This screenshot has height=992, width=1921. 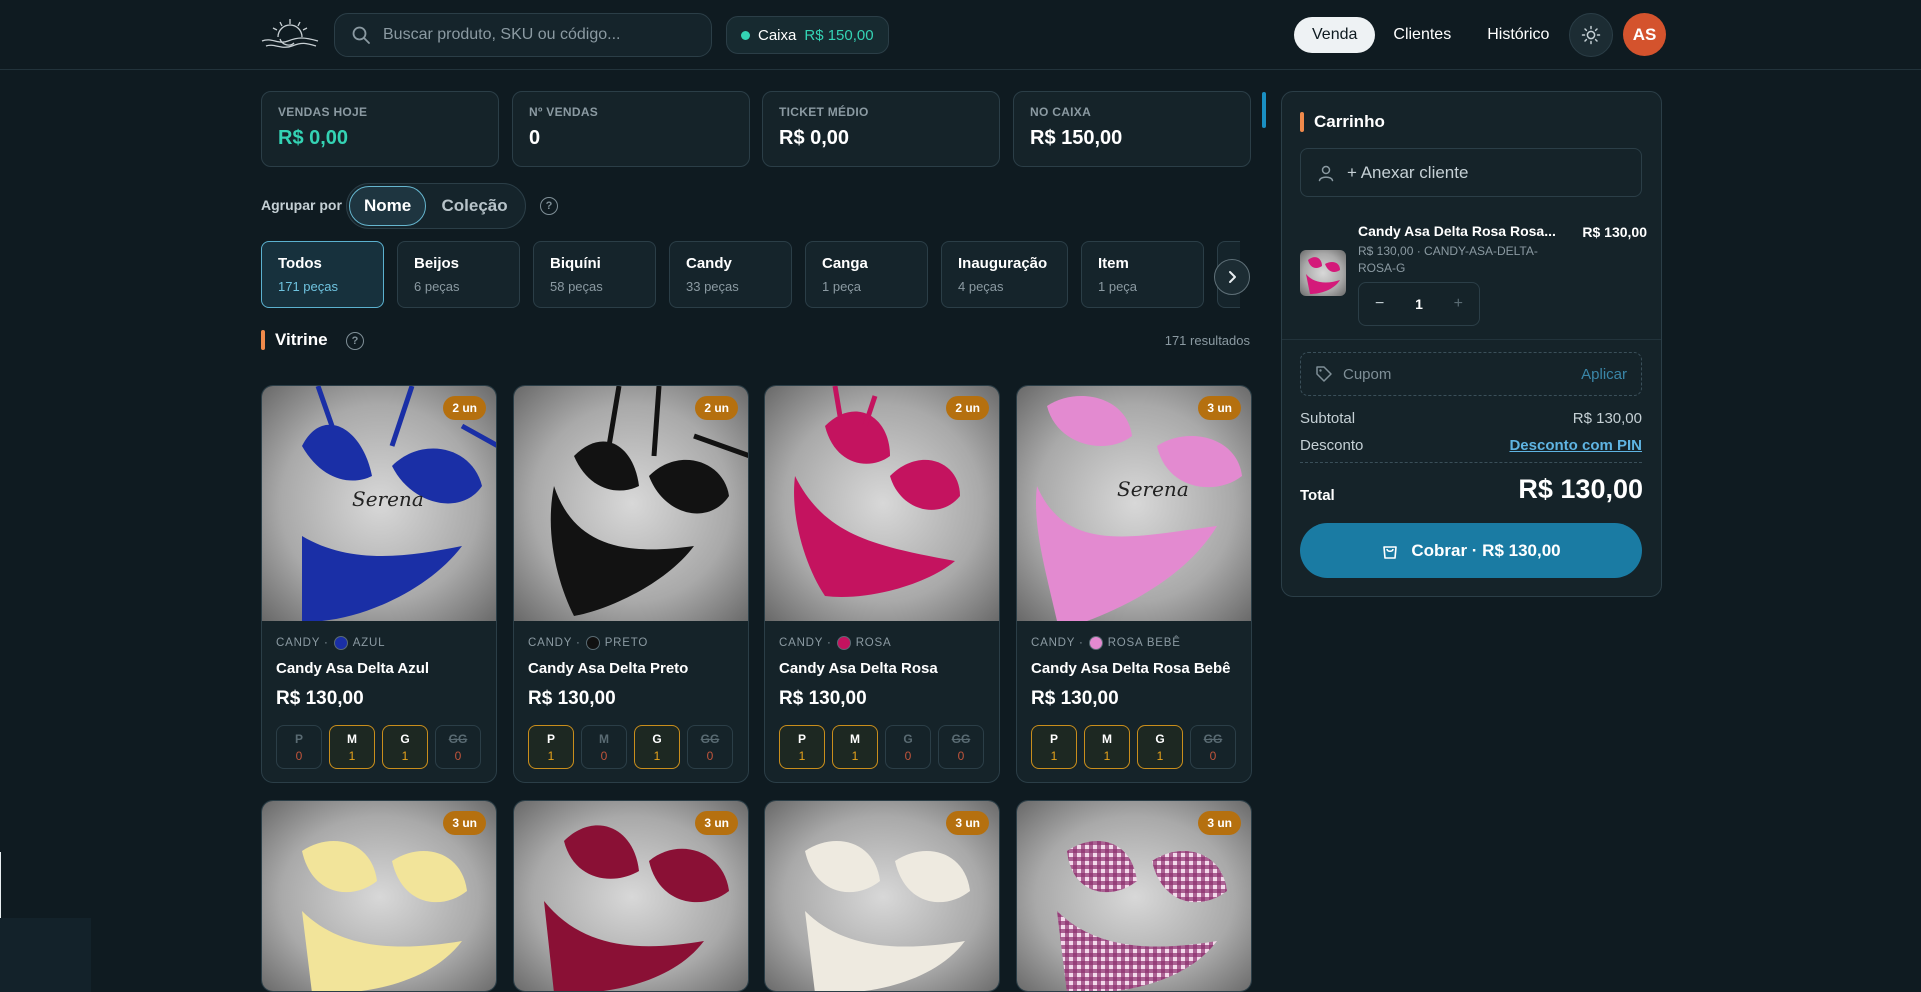 I want to click on search-input, so click(x=543, y=35).